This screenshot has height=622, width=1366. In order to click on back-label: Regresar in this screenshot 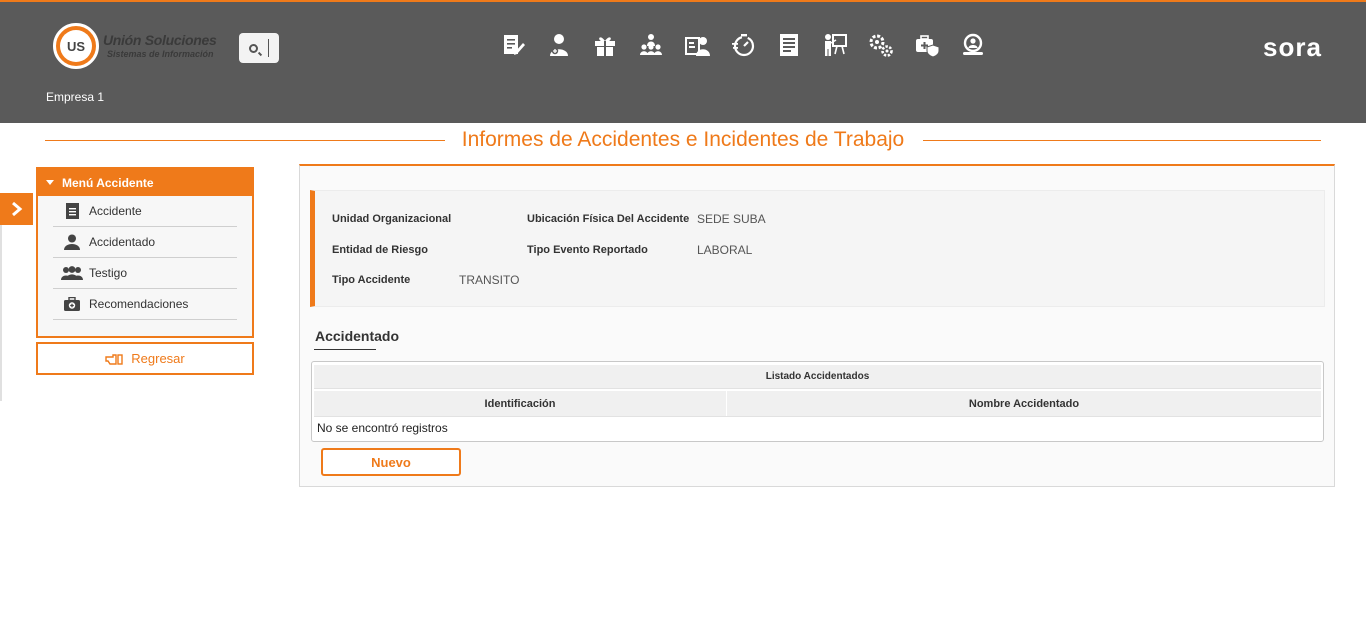, I will do `click(158, 358)`.